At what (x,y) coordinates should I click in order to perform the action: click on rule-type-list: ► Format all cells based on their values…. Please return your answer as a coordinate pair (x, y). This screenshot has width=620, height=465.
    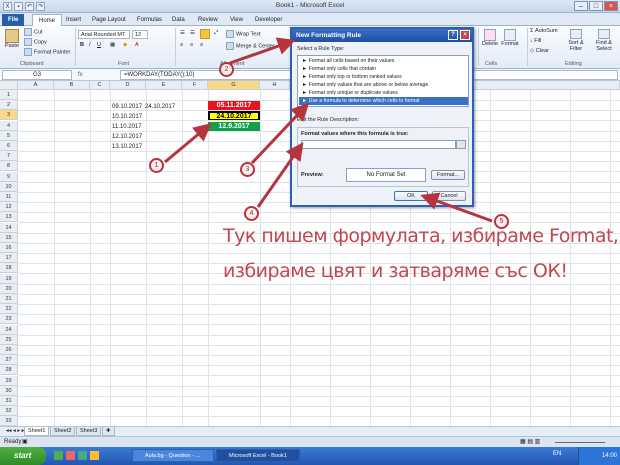
    Looking at the image, I should click on (383, 81).